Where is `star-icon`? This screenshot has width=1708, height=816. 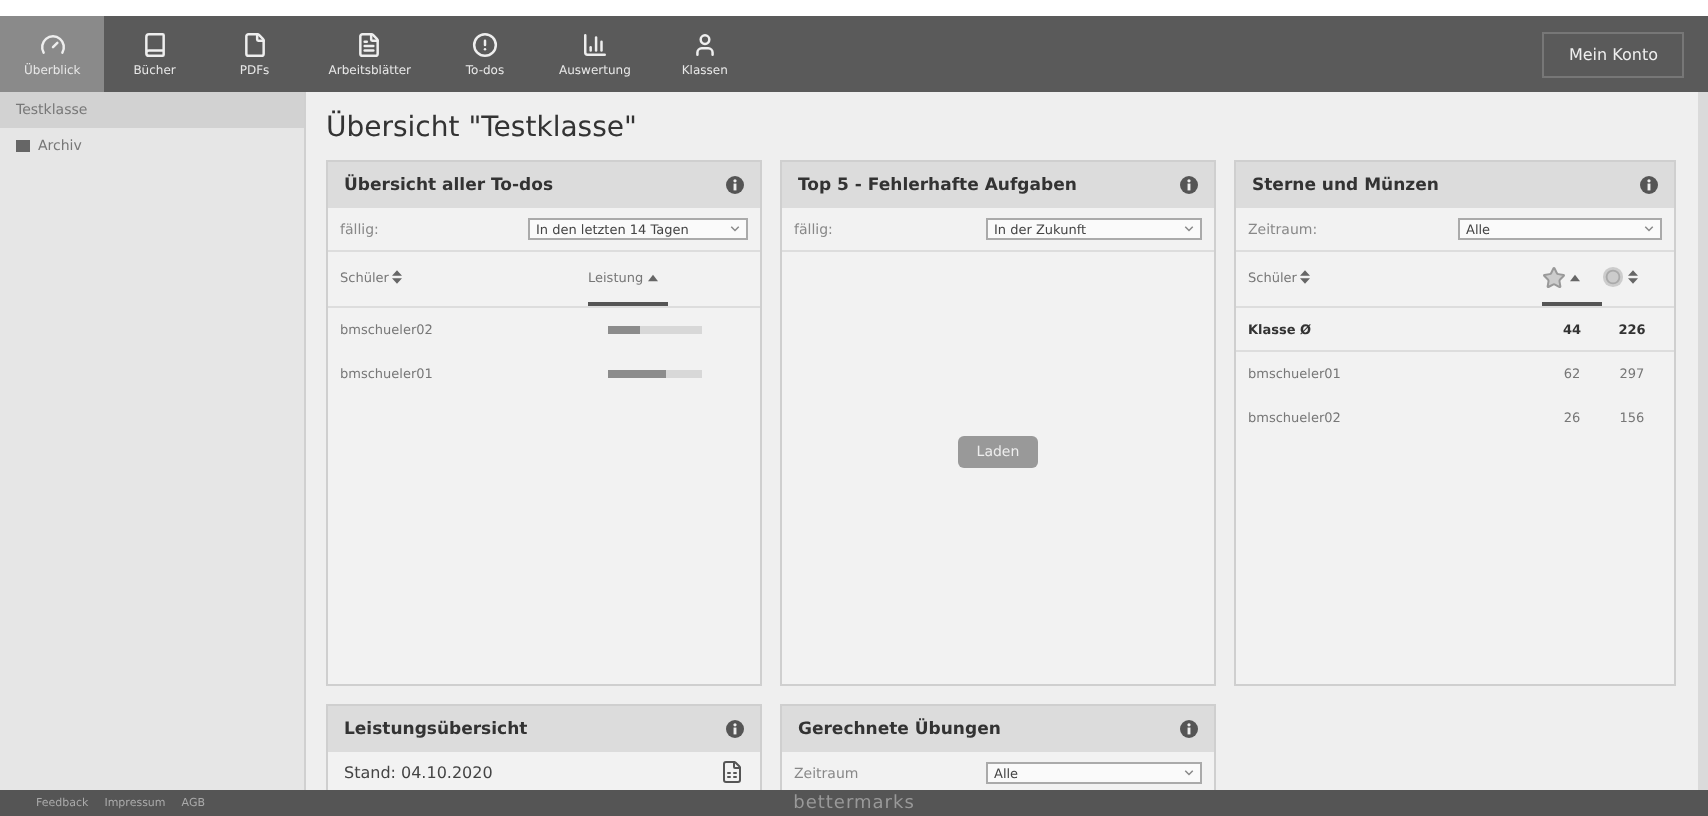
star-icon is located at coordinates (1554, 277).